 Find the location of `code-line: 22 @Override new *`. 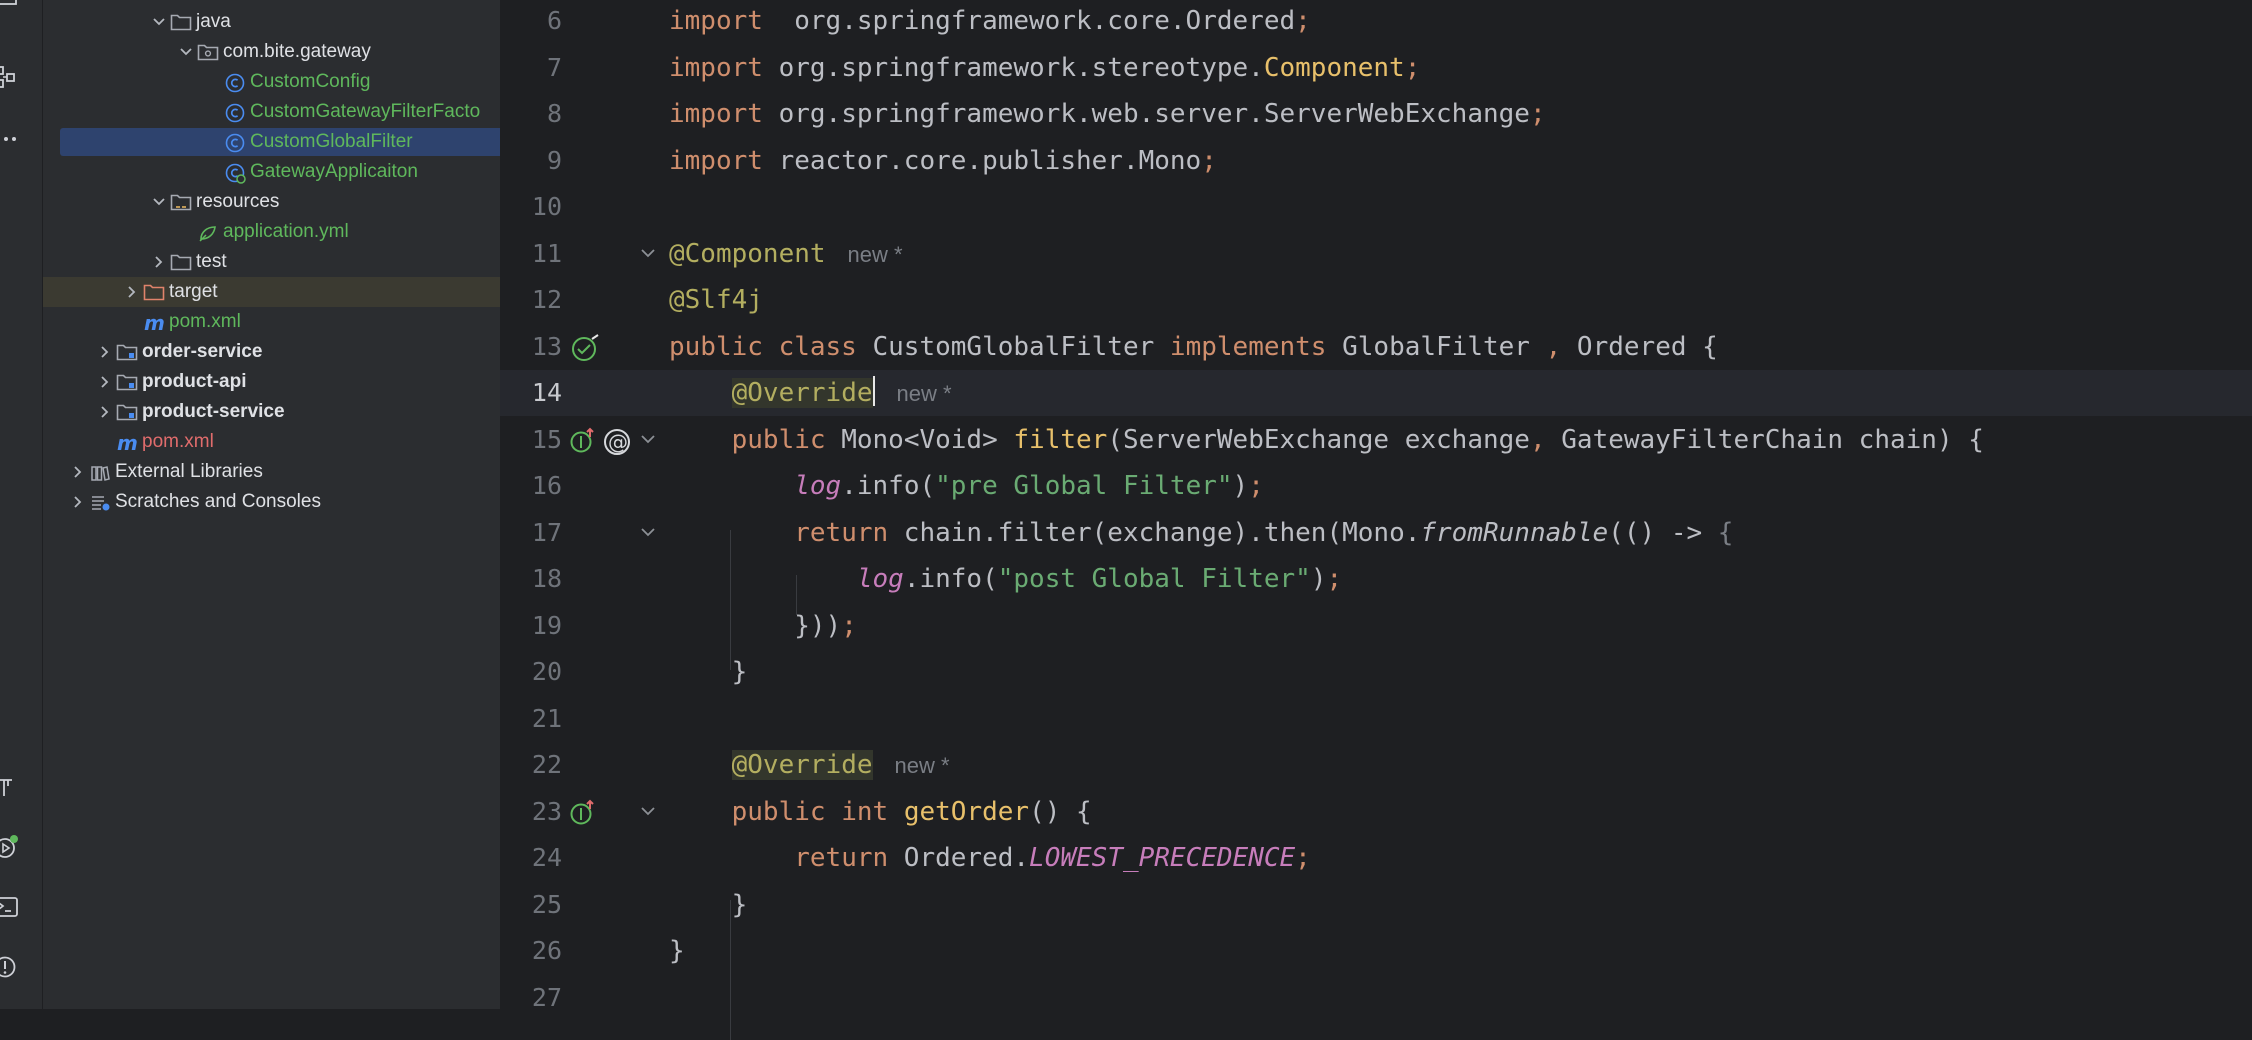

code-line: 22 @Override new * is located at coordinates (1376, 765).